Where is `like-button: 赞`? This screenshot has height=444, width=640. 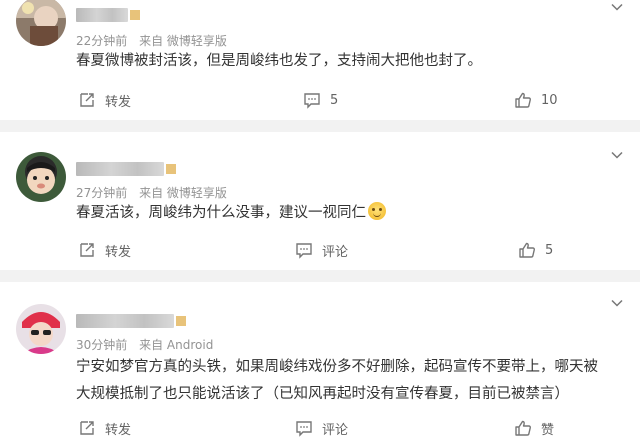 like-button: 赞 is located at coordinates (534, 428).